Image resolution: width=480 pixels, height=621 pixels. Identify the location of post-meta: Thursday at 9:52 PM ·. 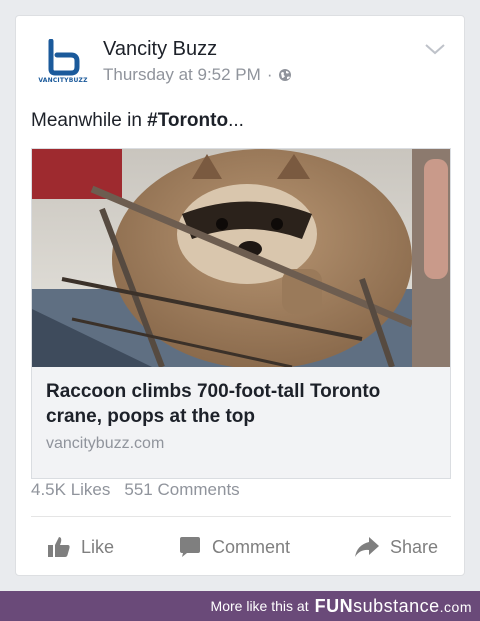
(197, 75).